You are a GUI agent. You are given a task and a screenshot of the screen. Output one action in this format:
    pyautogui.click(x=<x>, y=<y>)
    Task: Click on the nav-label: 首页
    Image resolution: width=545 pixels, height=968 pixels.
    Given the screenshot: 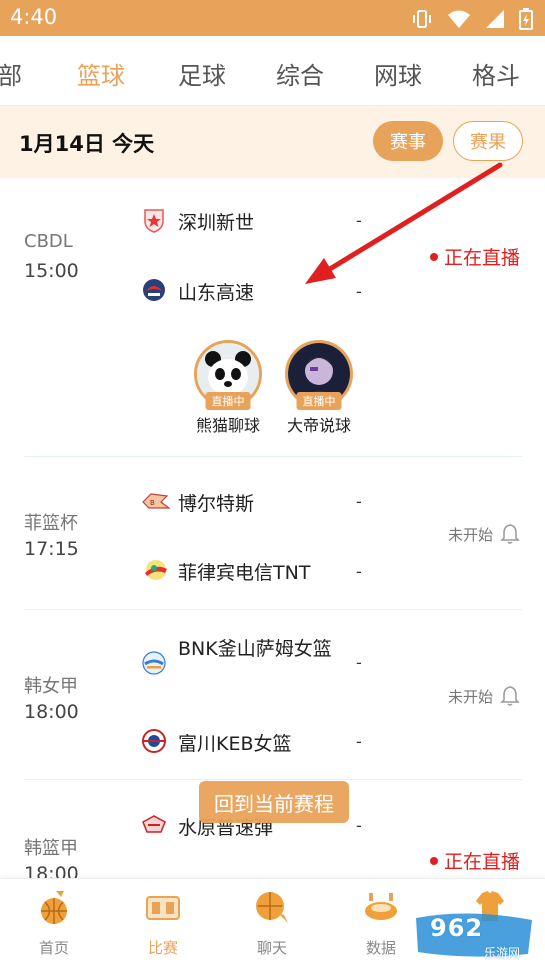 What is the action you would take?
    pyautogui.click(x=53, y=948)
    